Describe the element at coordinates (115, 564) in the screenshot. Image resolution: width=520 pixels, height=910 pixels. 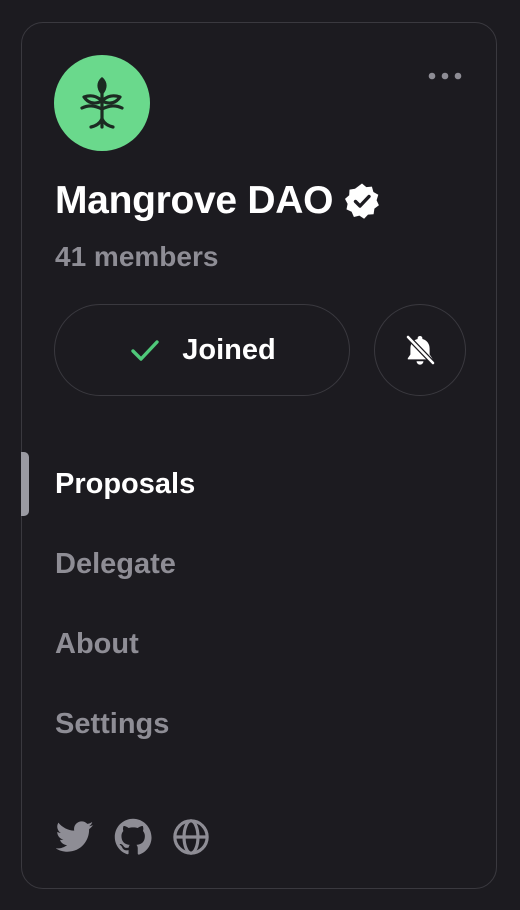
I see `nav-item-delegate: Delegate` at that location.